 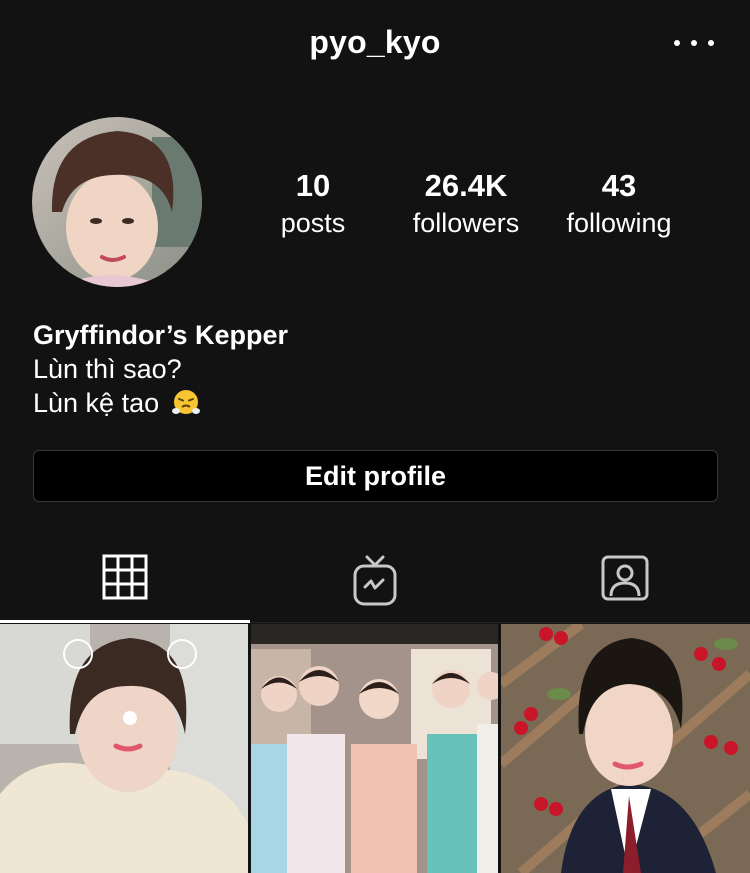 I want to click on steam-face-emoji-icon, so click(x=186, y=402).